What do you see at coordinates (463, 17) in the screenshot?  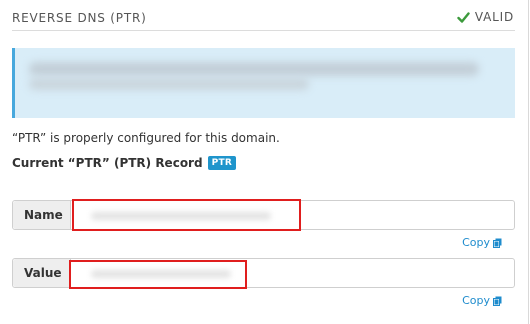 I see `checkmark-icon` at bounding box center [463, 17].